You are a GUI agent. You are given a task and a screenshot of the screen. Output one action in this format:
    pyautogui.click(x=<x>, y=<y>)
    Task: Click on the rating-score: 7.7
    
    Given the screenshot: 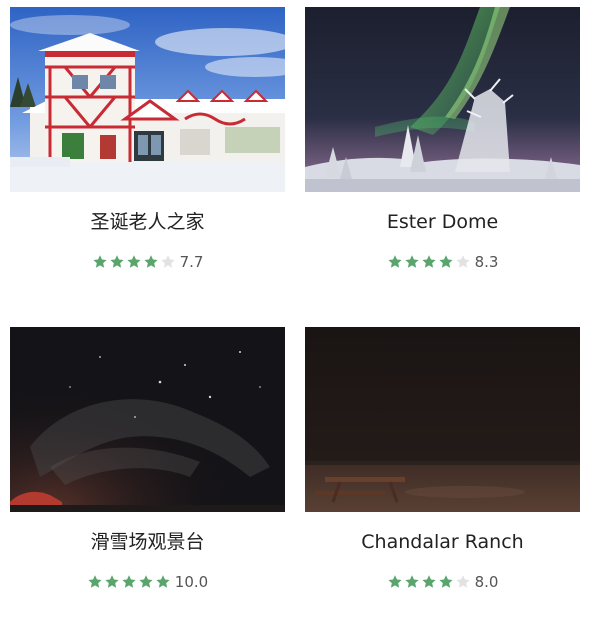 What is the action you would take?
    pyautogui.click(x=191, y=262)
    